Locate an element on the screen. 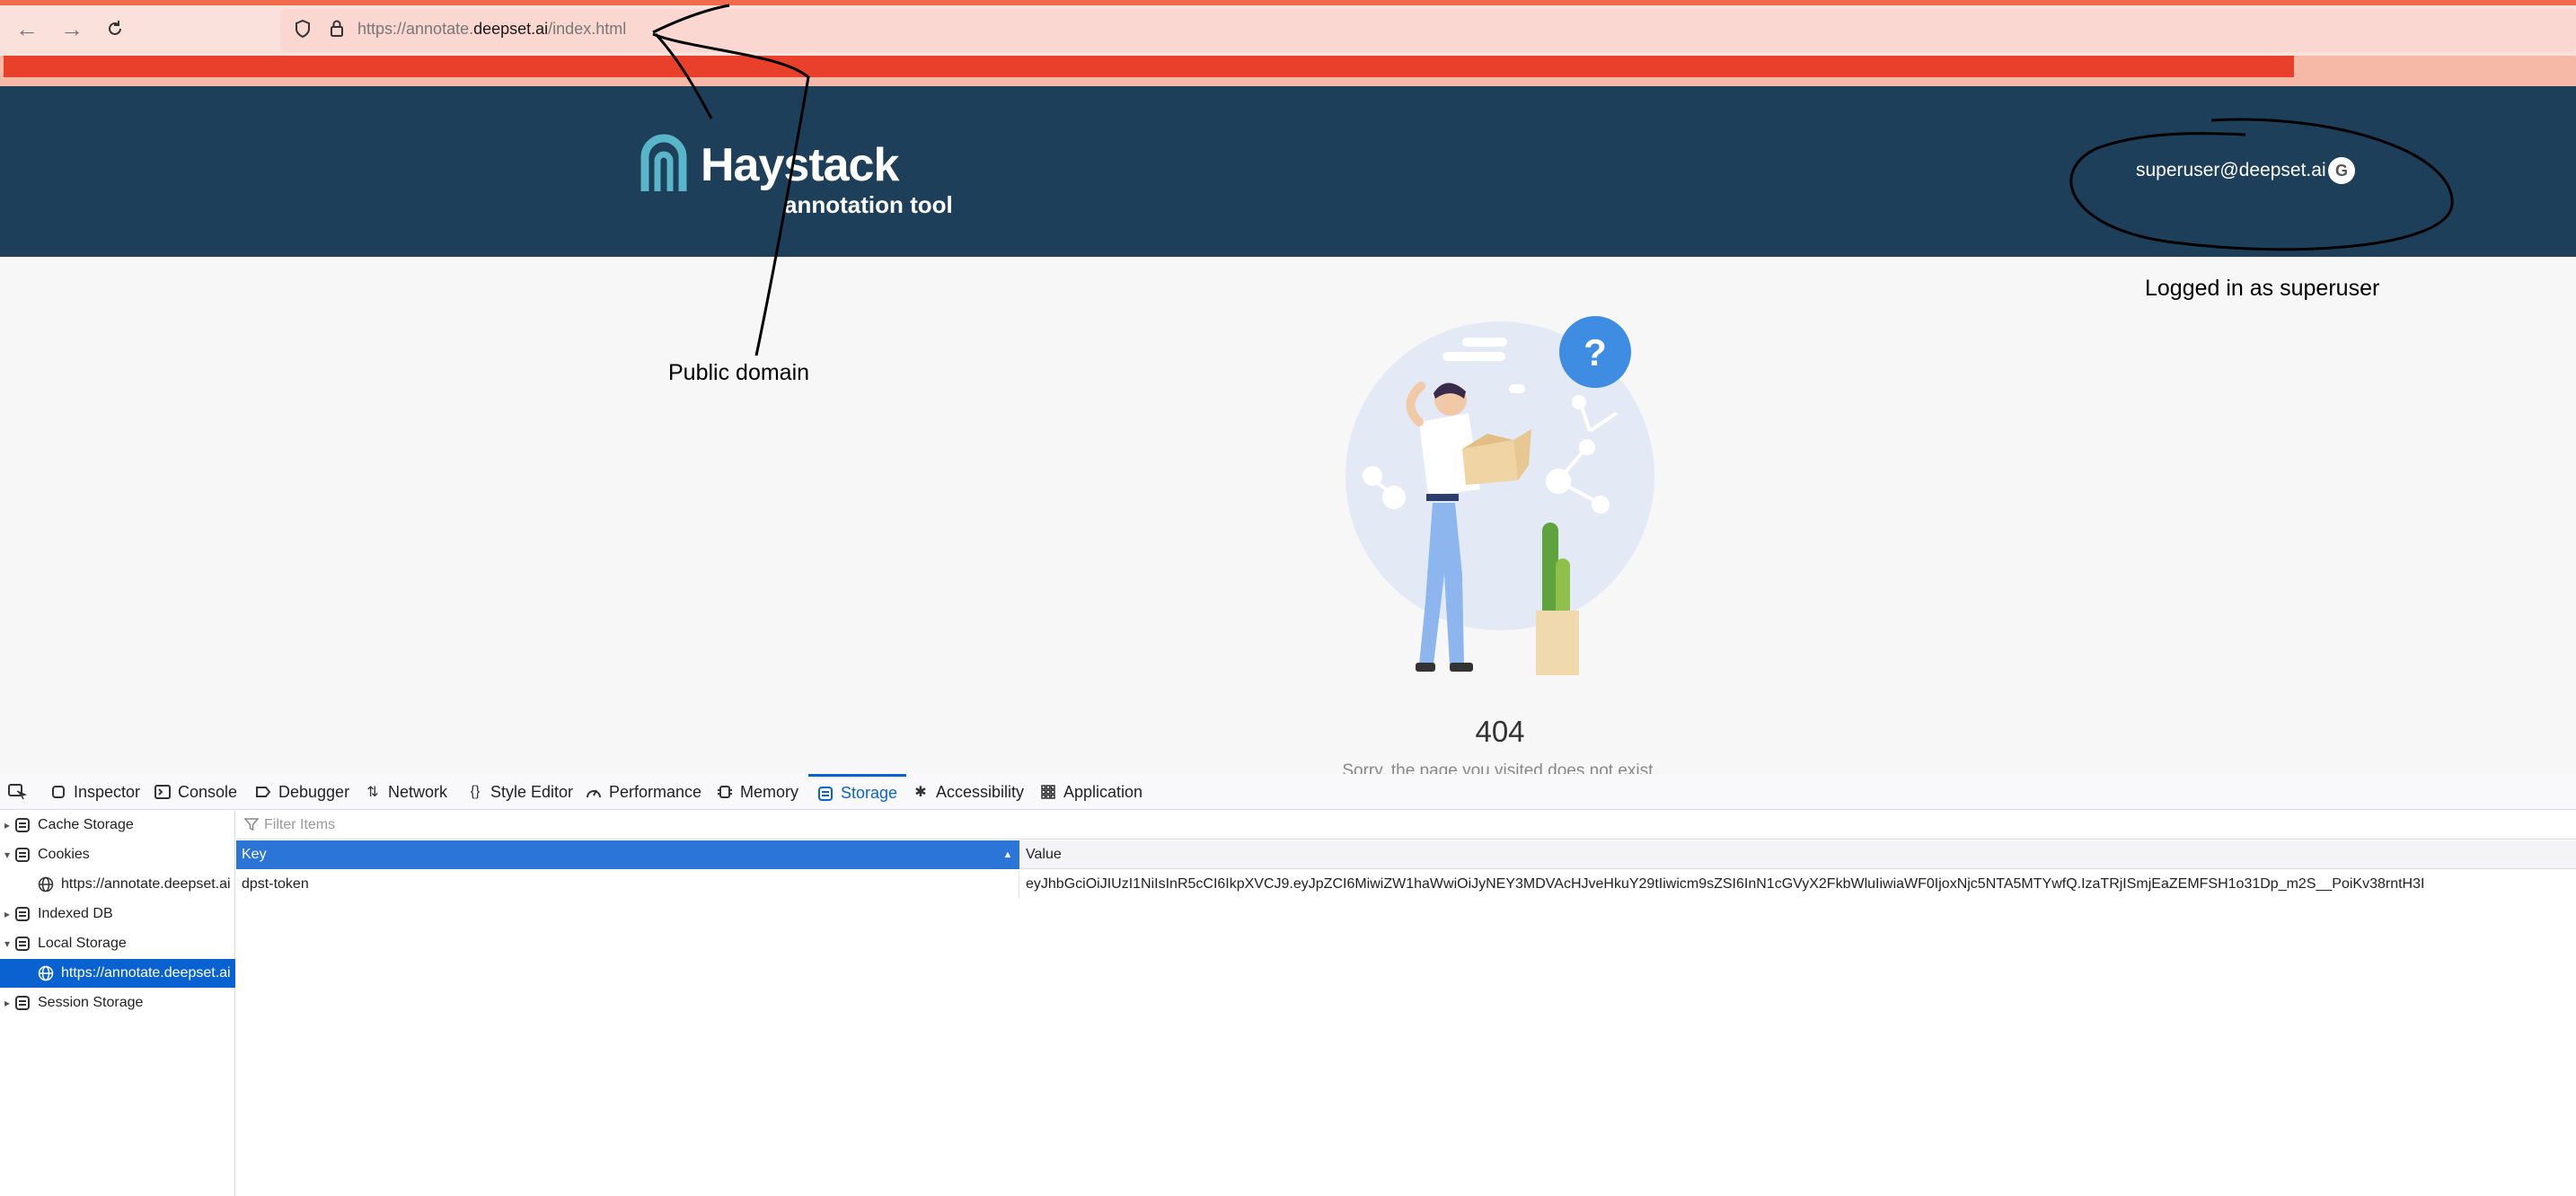 Image resolution: width=2576 pixels, height=1196 pixels. user-email: superuser@deepset.ai is located at coordinates (2231, 170).